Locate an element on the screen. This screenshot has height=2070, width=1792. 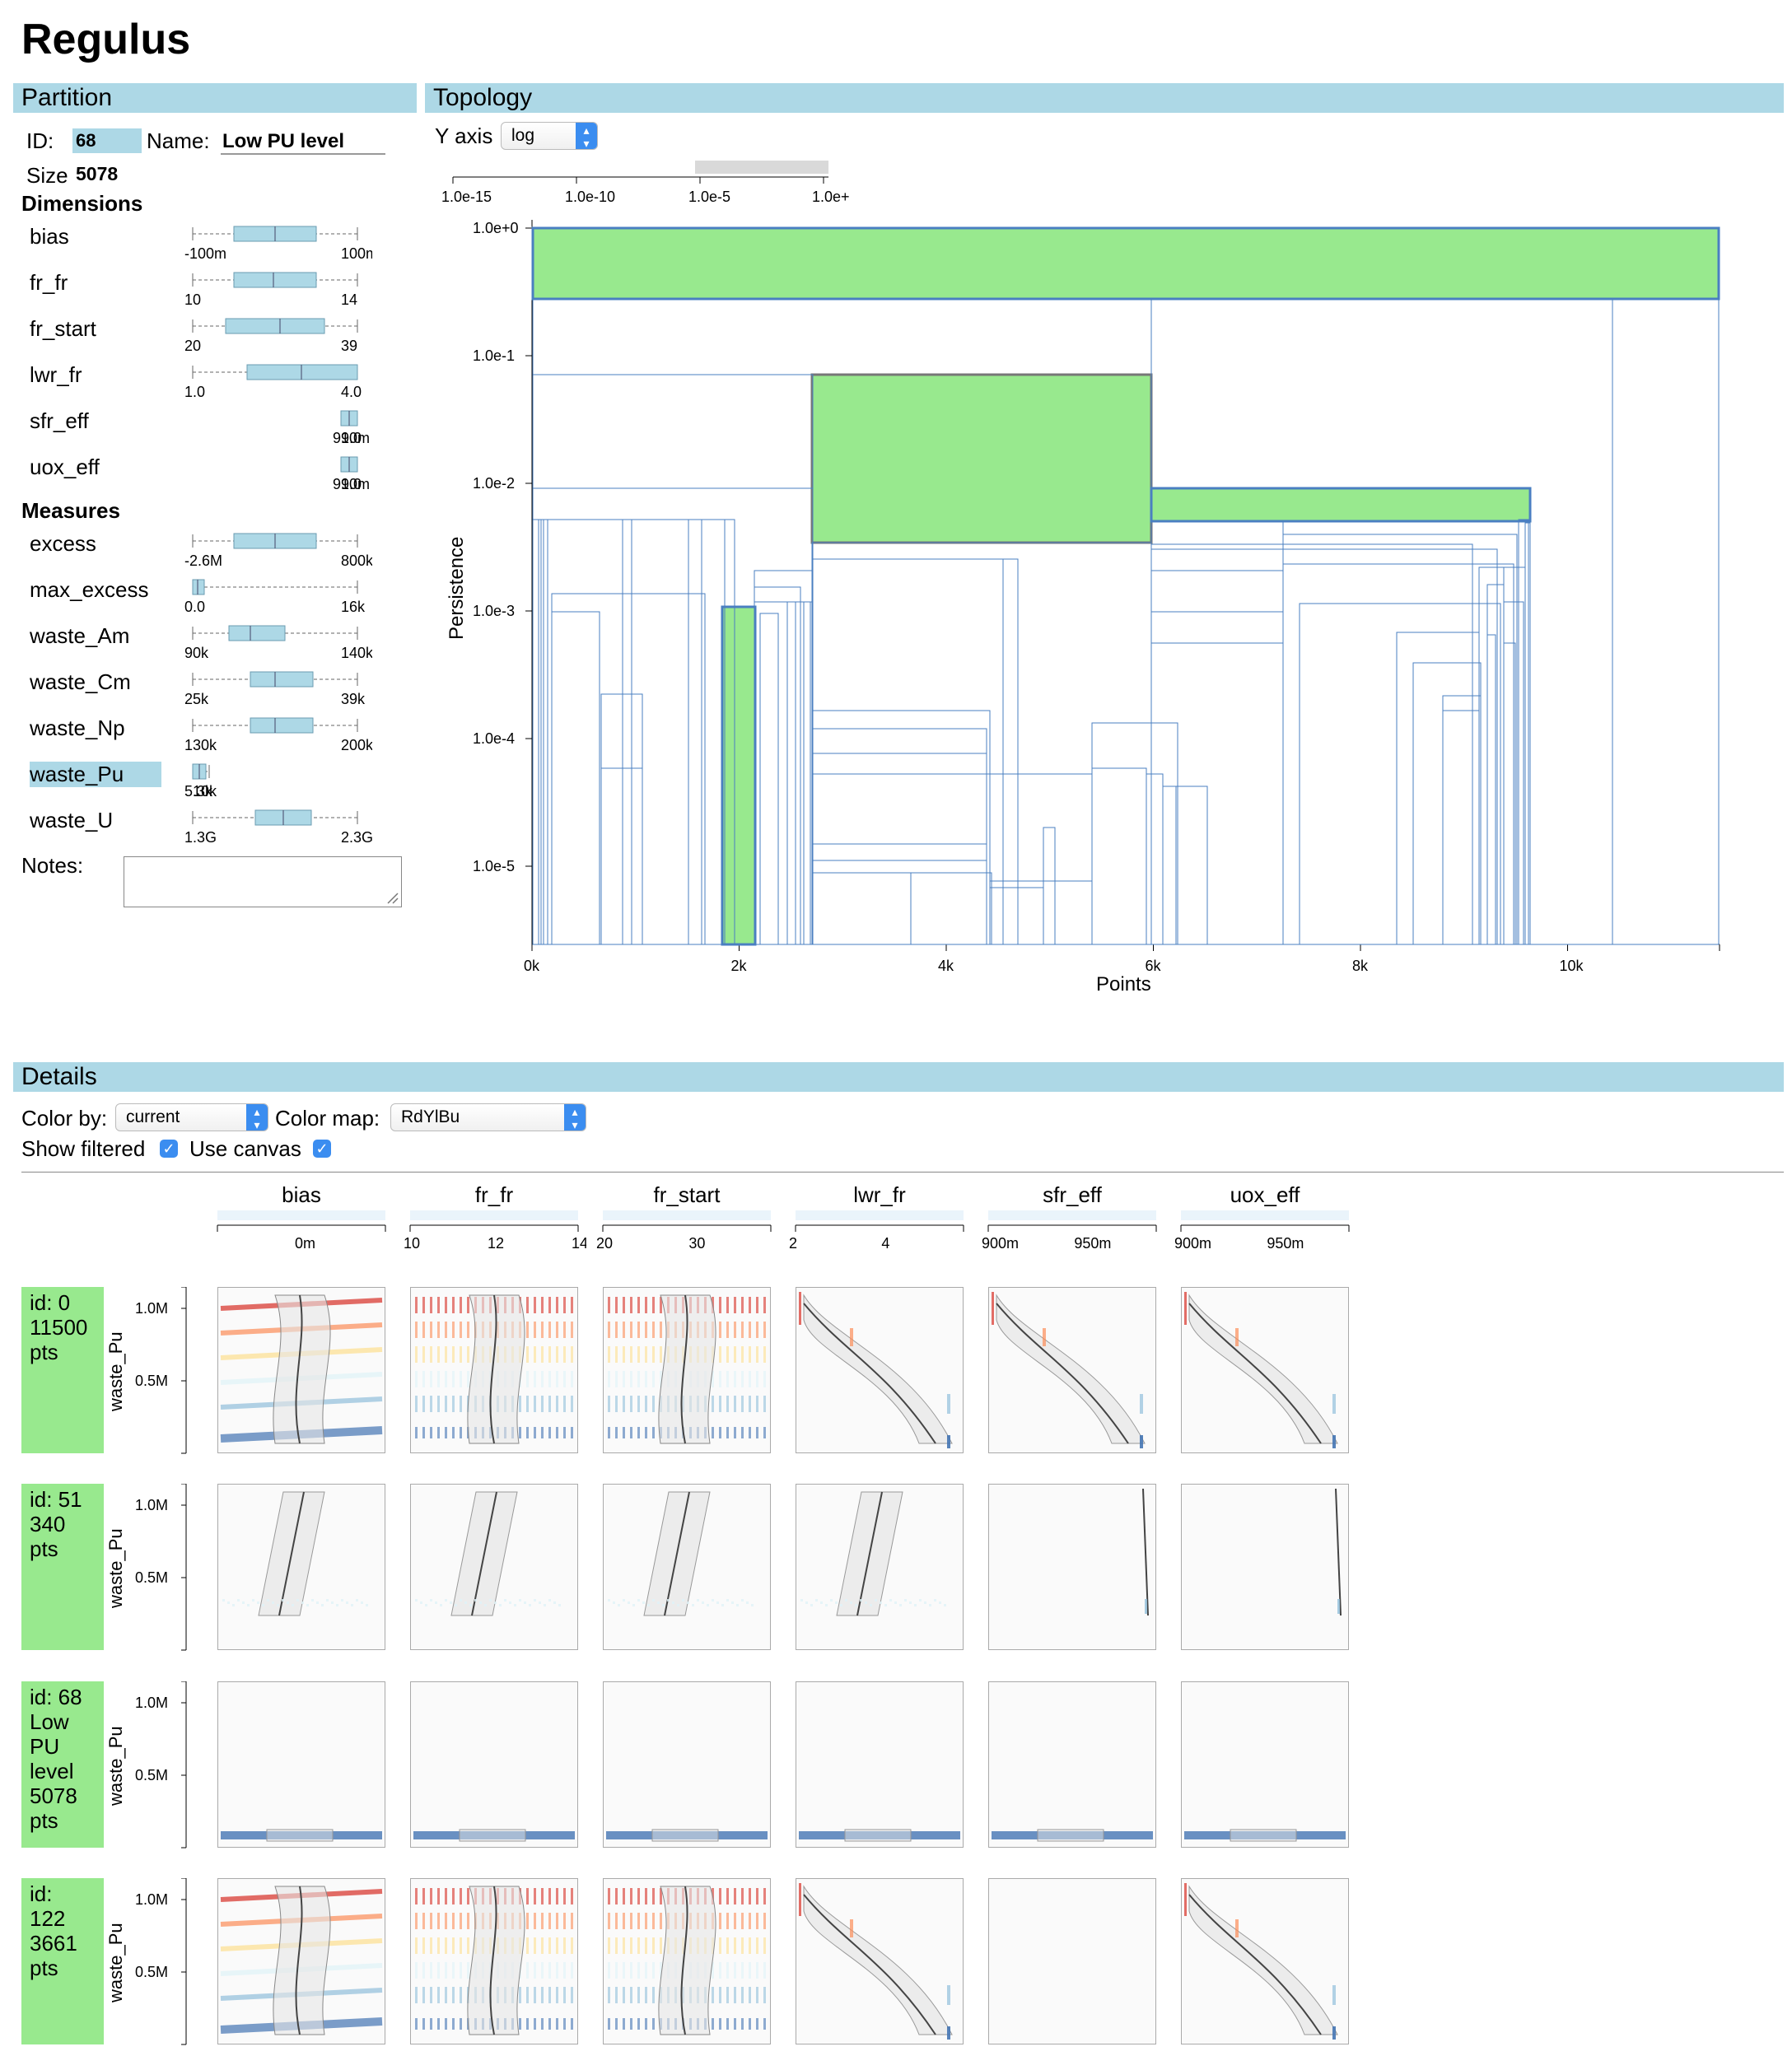
partition-row-label-line: 11500 is located at coordinates (59, 1327).